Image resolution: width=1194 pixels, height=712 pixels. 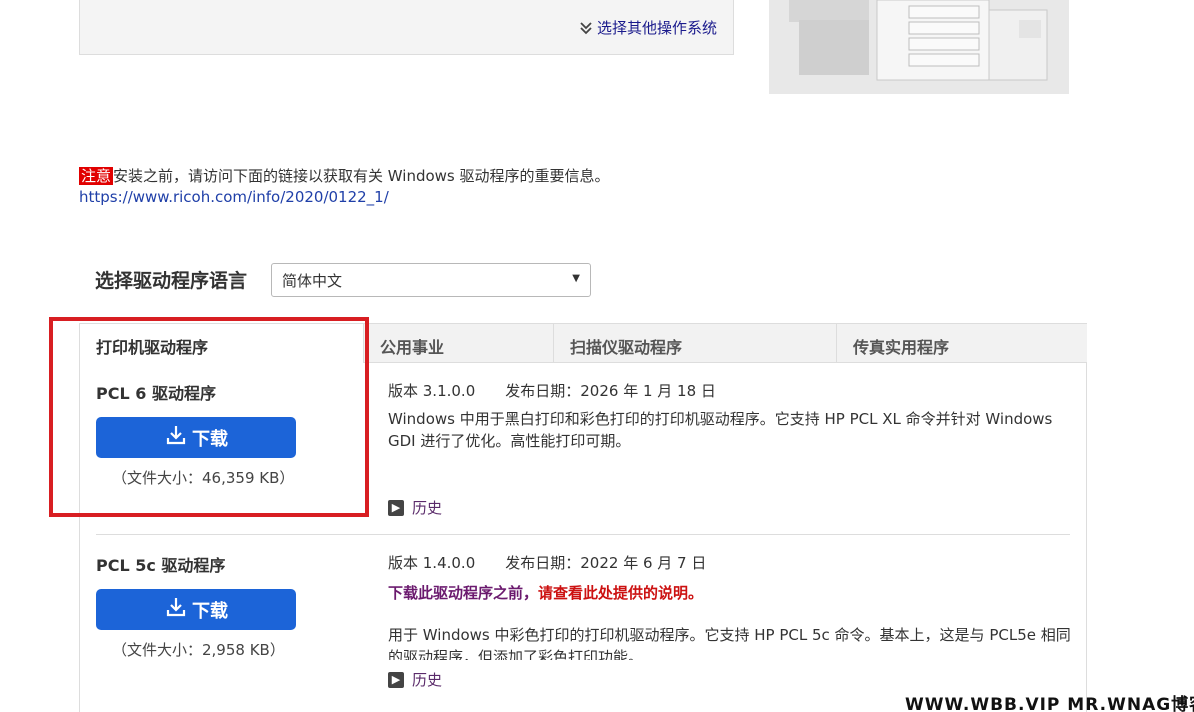 What do you see at coordinates (620, 593) in the screenshot?
I see `warning-link: 请查看此处提供的说明。` at bounding box center [620, 593].